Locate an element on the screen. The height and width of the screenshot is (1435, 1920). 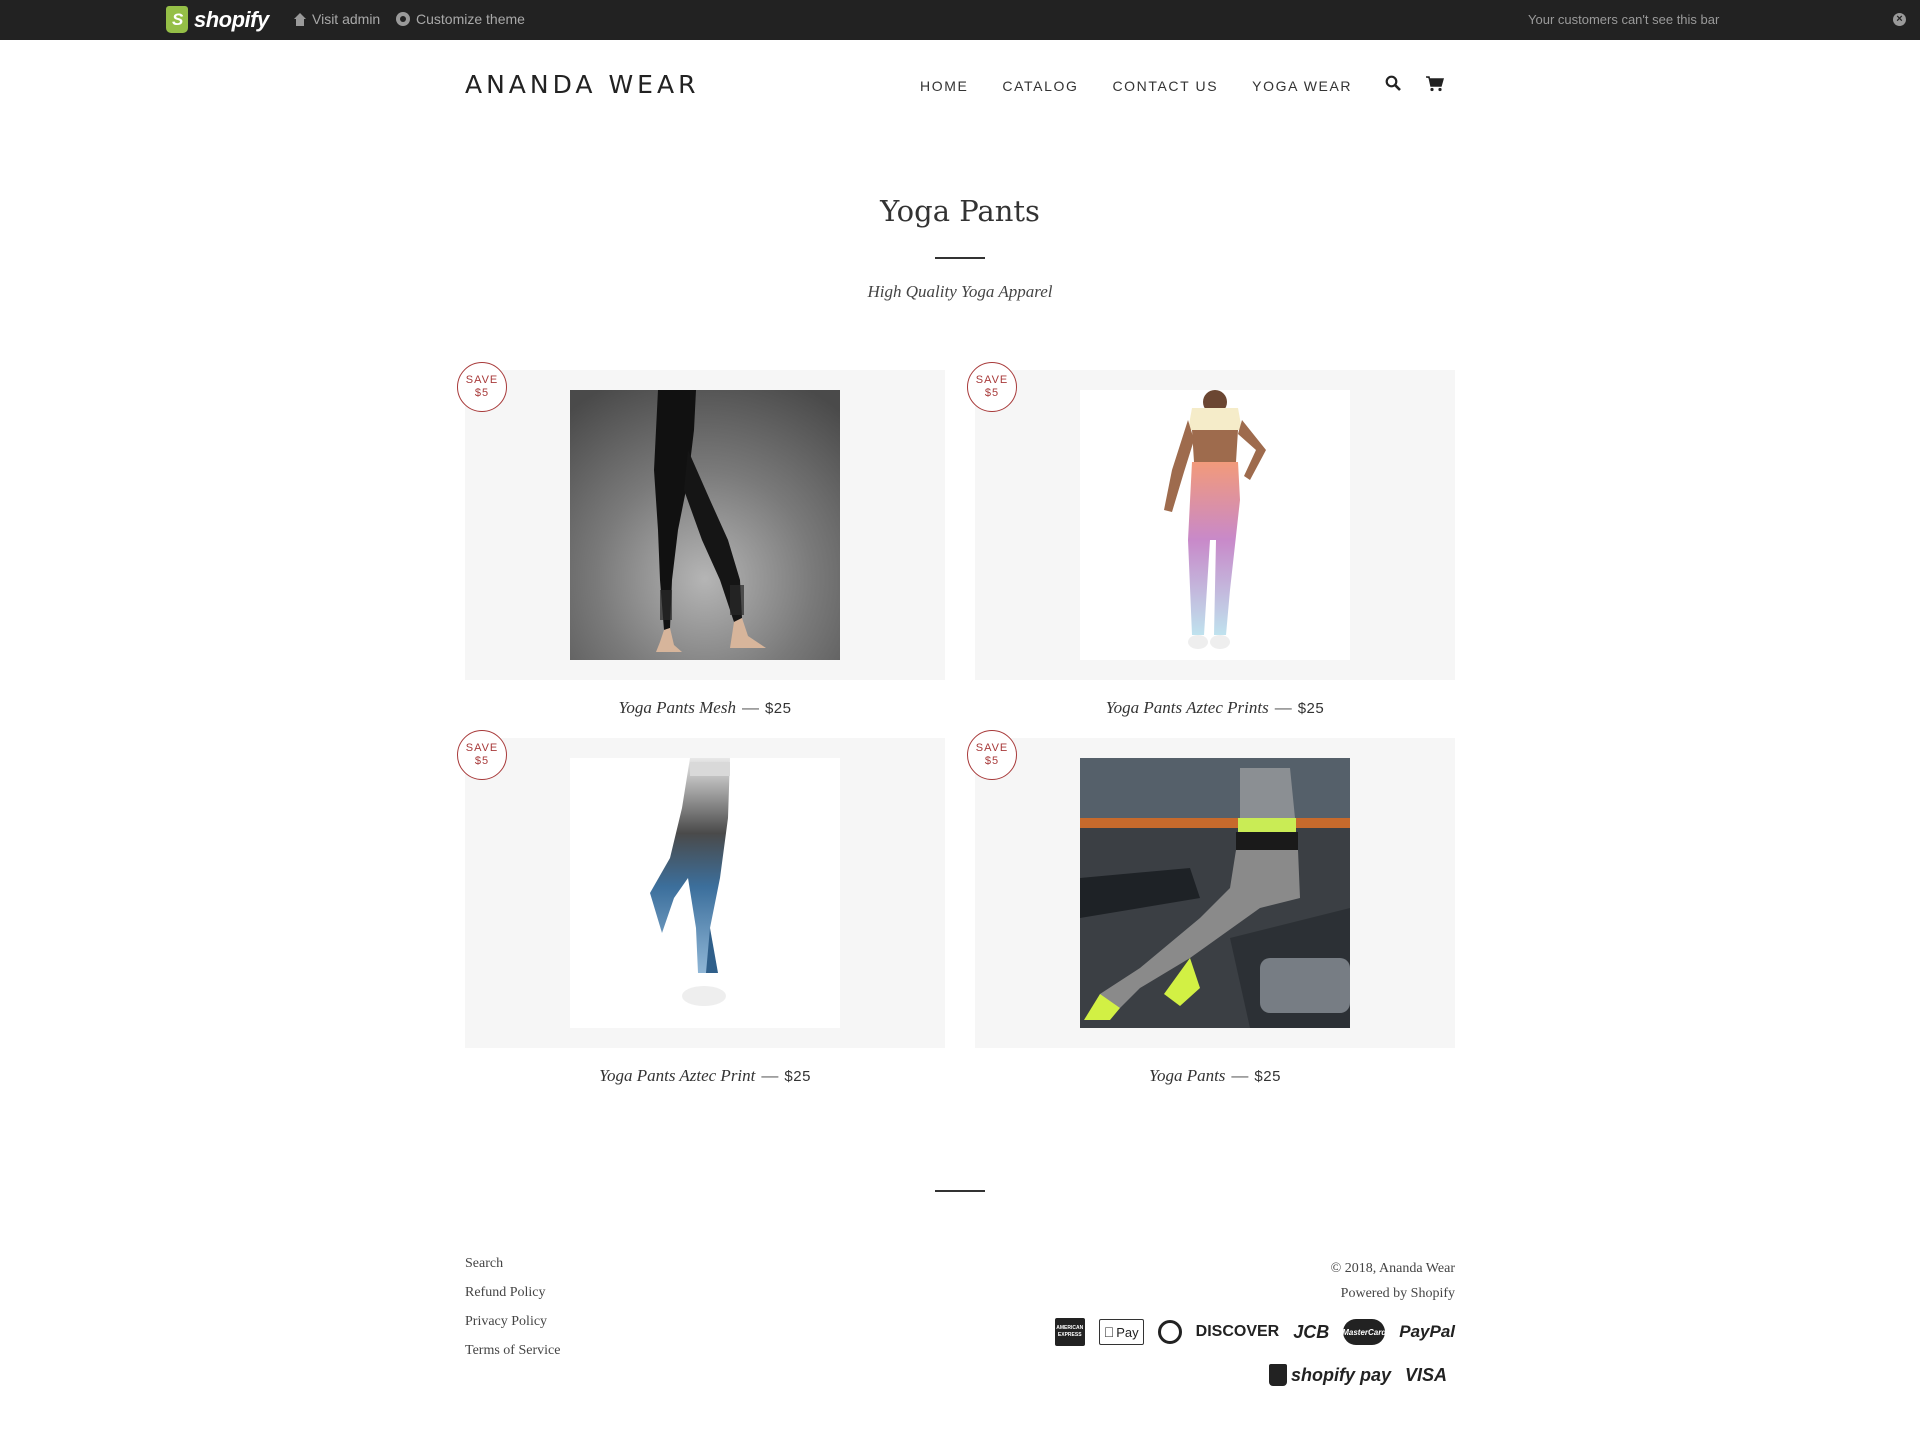
nav-home: HOME is located at coordinates (944, 86).